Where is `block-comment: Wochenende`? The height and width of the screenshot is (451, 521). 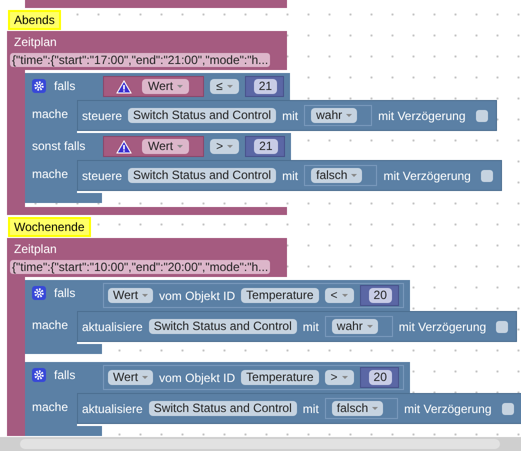
block-comment: Wochenende is located at coordinates (49, 227).